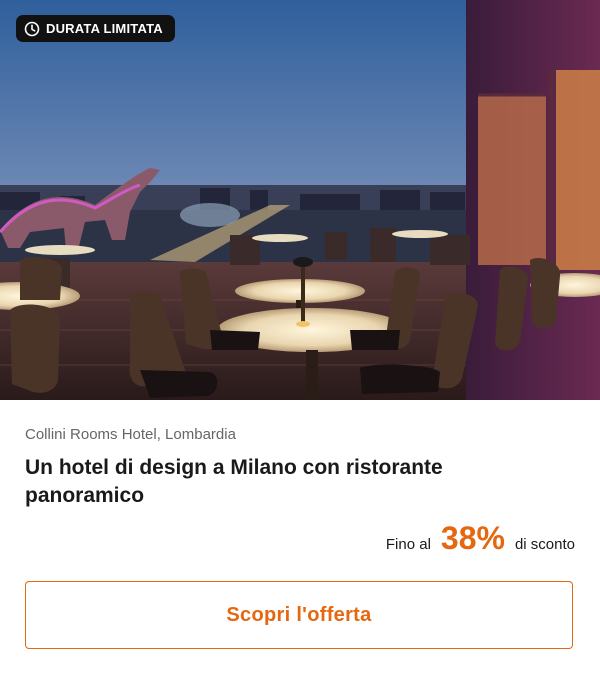 The height and width of the screenshot is (676, 600). I want to click on badge-label: DURATA LIMITATA, so click(104, 28).